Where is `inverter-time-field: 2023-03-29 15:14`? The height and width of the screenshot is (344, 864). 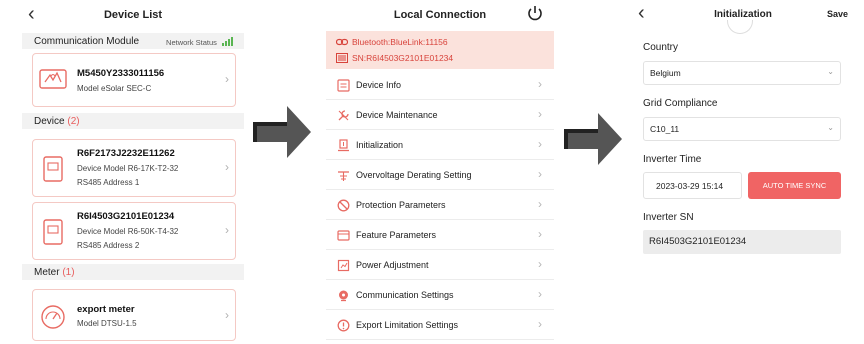
inverter-time-field: 2023-03-29 15:14 is located at coordinates (692, 185).